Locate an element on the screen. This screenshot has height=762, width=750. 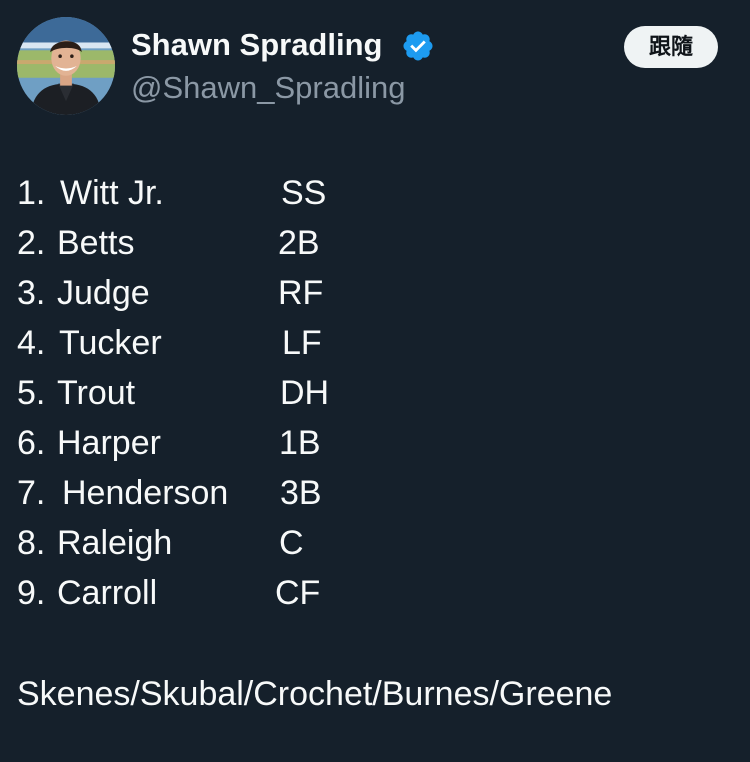
player-name: Carroll is located at coordinates (107, 593).